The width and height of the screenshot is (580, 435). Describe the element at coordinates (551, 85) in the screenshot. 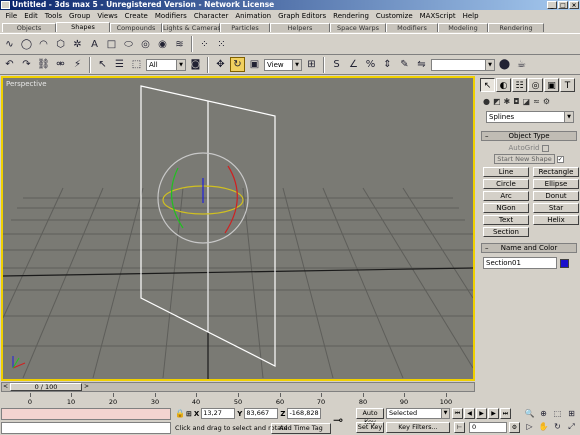

I see `display-tab-icon: ▣` at that location.